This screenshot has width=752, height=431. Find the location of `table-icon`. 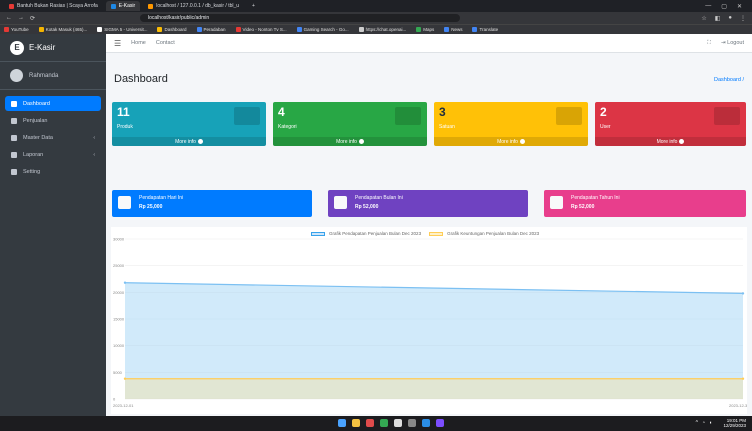

table-icon is located at coordinates (14, 137).